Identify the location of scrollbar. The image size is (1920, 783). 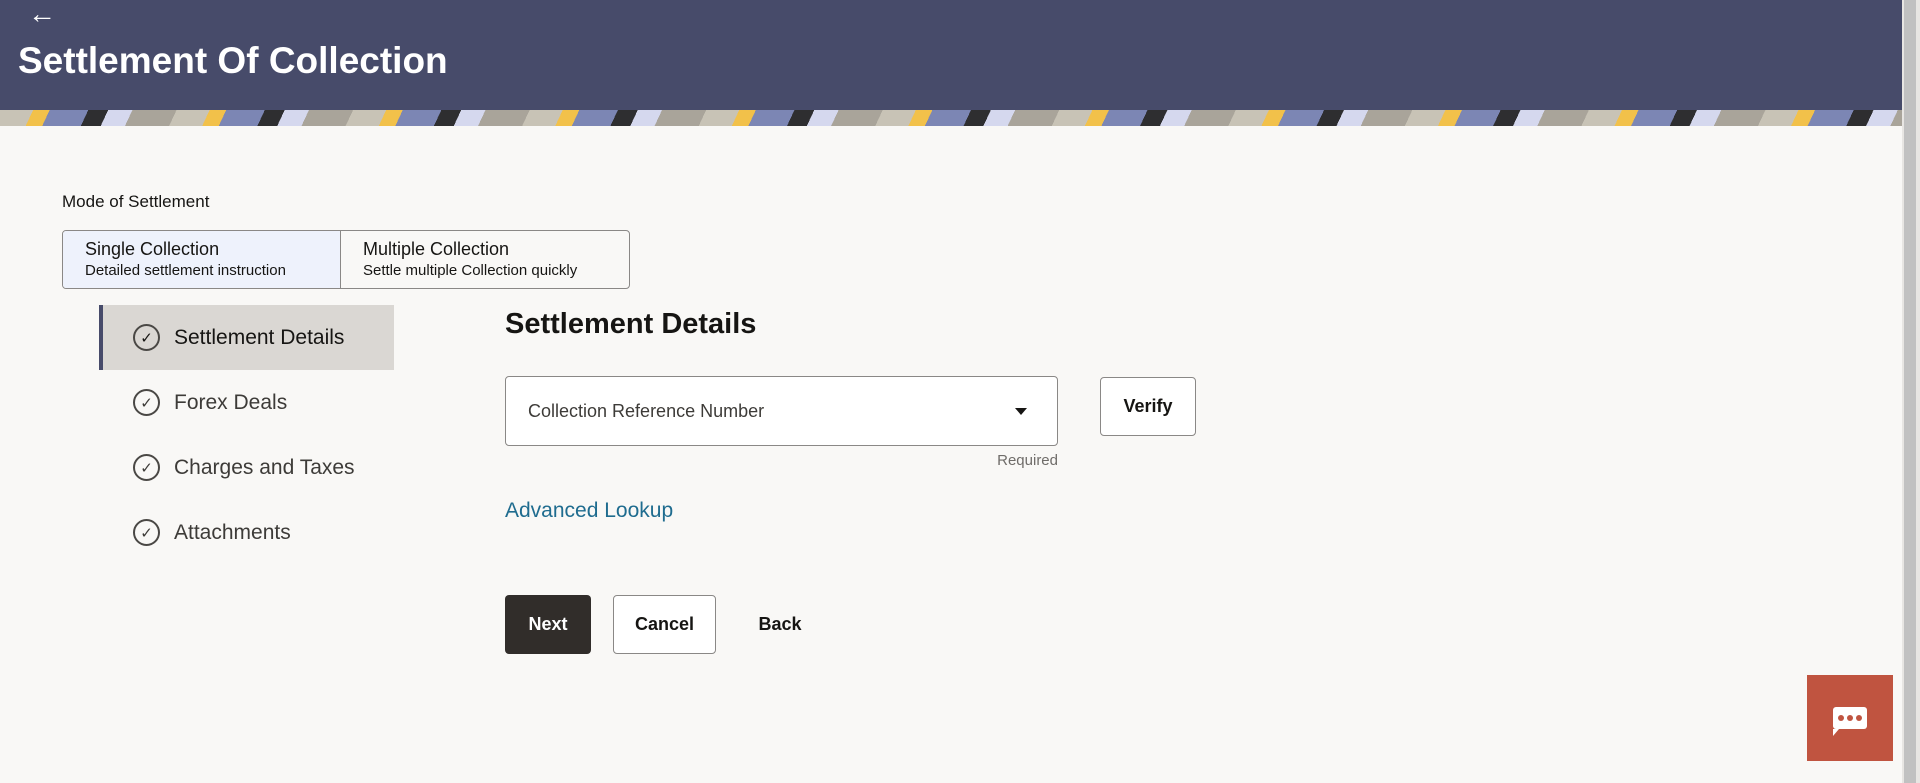
(1911, 391).